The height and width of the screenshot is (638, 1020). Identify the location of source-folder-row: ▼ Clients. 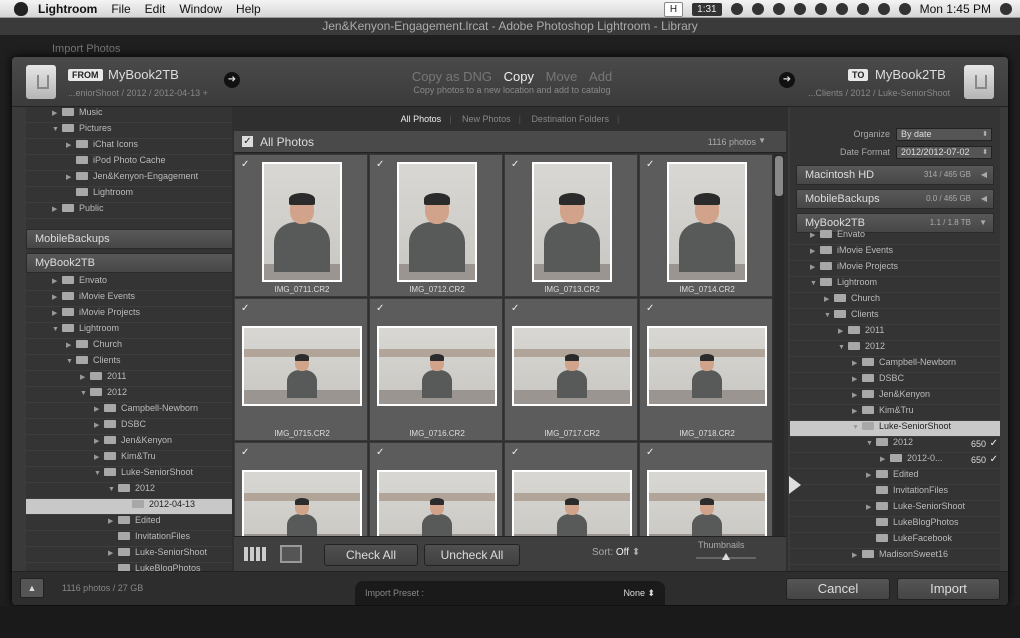
(134, 363).